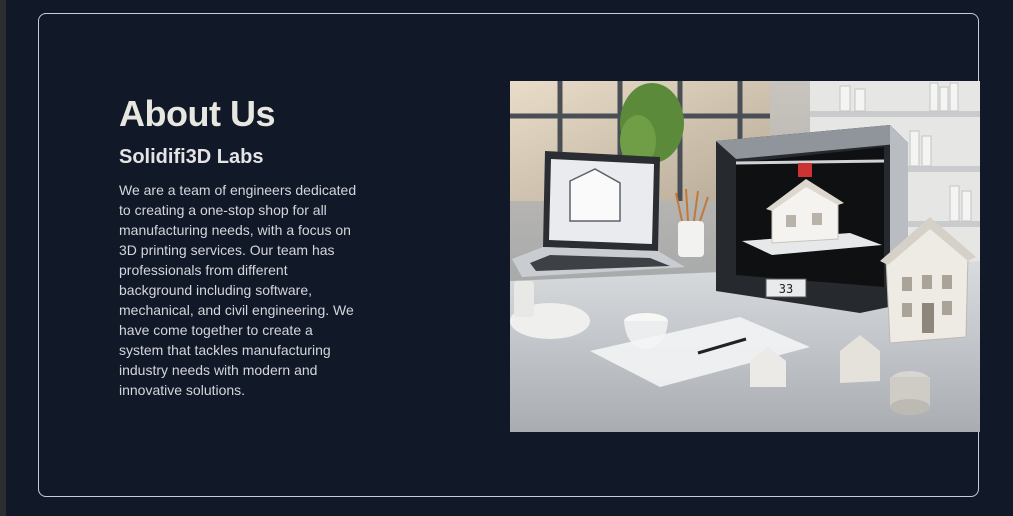 The image size is (1013, 516). What do you see at coordinates (197, 113) in the screenshot?
I see `page-title: About Us` at bounding box center [197, 113].